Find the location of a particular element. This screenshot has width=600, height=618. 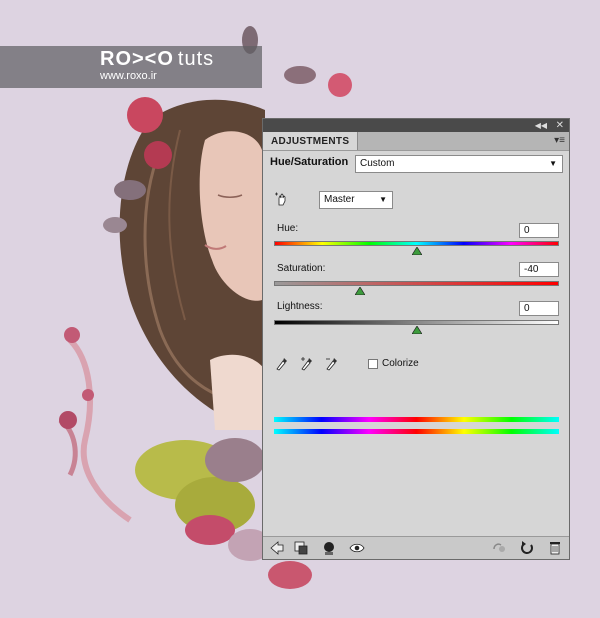

saturation-input: -40 is located at coordinates (539, 269).